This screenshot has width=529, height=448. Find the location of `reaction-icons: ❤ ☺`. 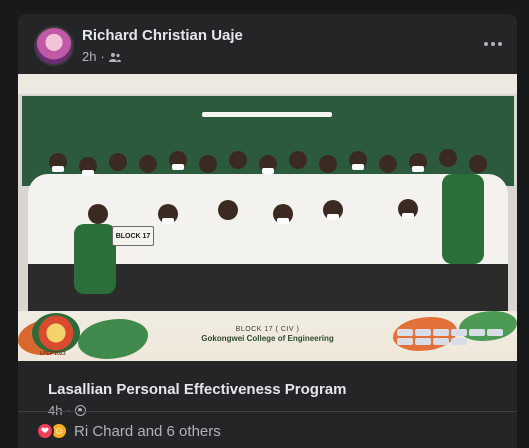

reaction-icons: ❤ ☺ is located at coordinates (52, 431).